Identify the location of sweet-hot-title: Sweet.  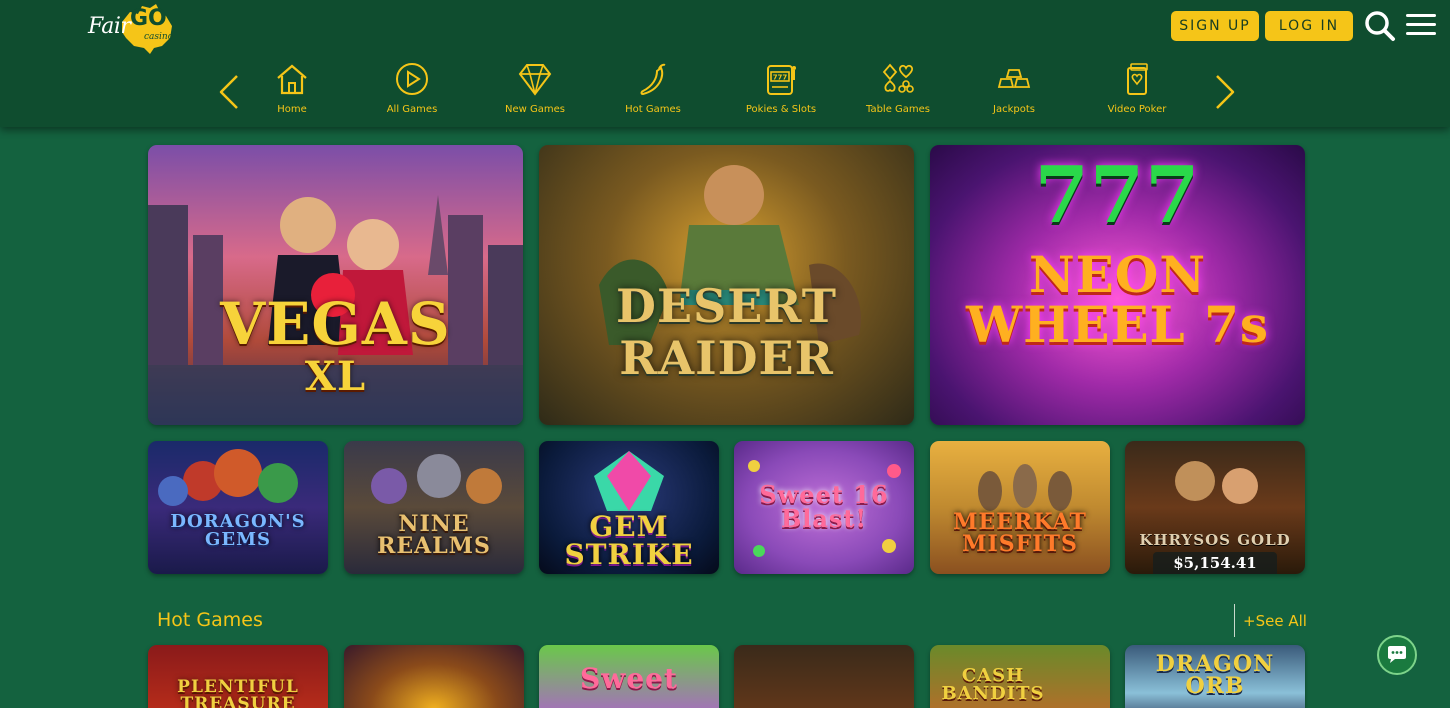
(629, 678).